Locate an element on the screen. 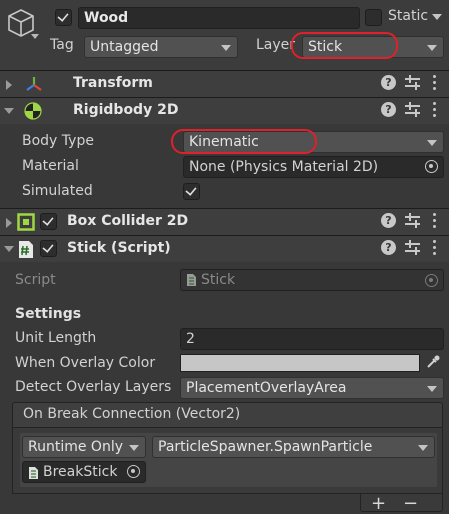  rigidbody-title: Rigidbody 2D is located at coordinates (126, 110).